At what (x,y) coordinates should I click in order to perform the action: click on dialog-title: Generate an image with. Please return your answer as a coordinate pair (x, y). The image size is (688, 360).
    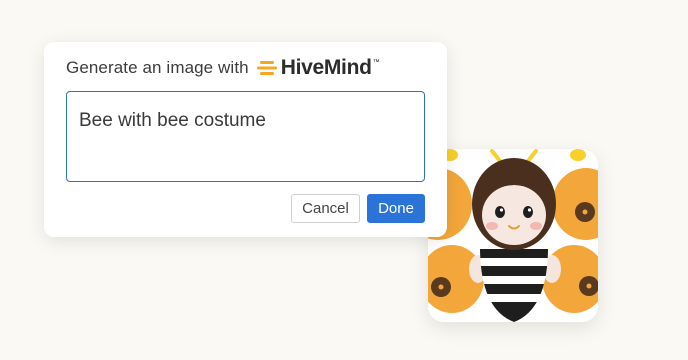
    Looking at the image, I should click on (157, 67).